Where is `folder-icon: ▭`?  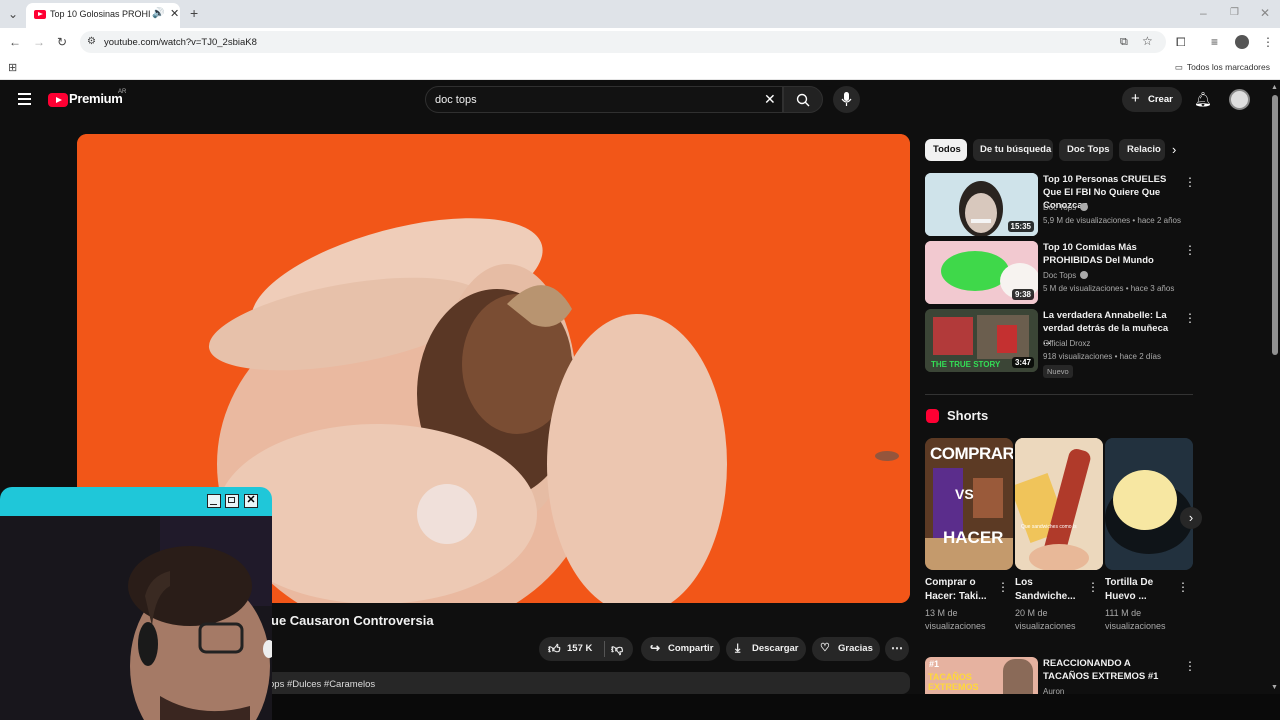 folder-icon: ▭ is located at coordinates (1178, 67).